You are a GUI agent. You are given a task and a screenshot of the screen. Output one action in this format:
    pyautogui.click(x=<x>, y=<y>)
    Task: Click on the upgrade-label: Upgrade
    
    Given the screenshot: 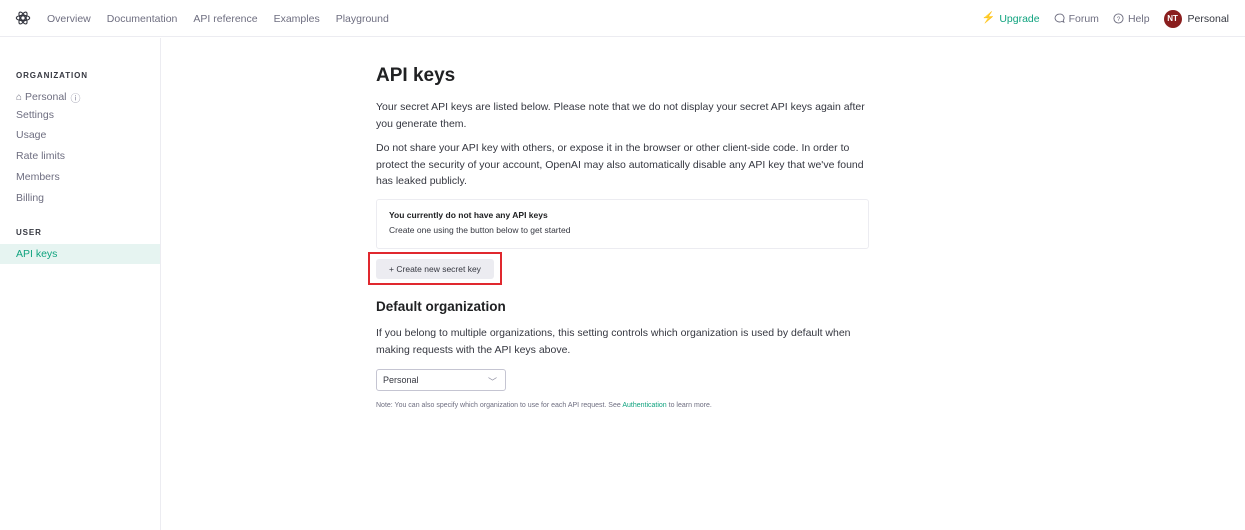 What is the action you would take?
    pyautogui.click(x=1019, y=18)
    